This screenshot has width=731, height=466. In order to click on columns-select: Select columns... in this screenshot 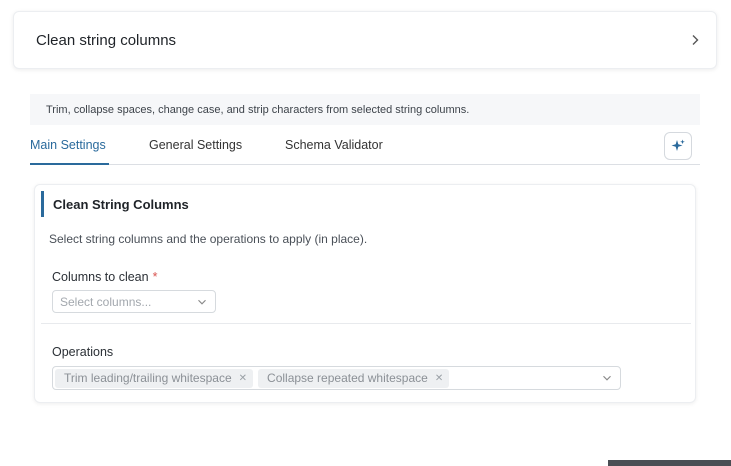, I will do `click(134, 301)`.